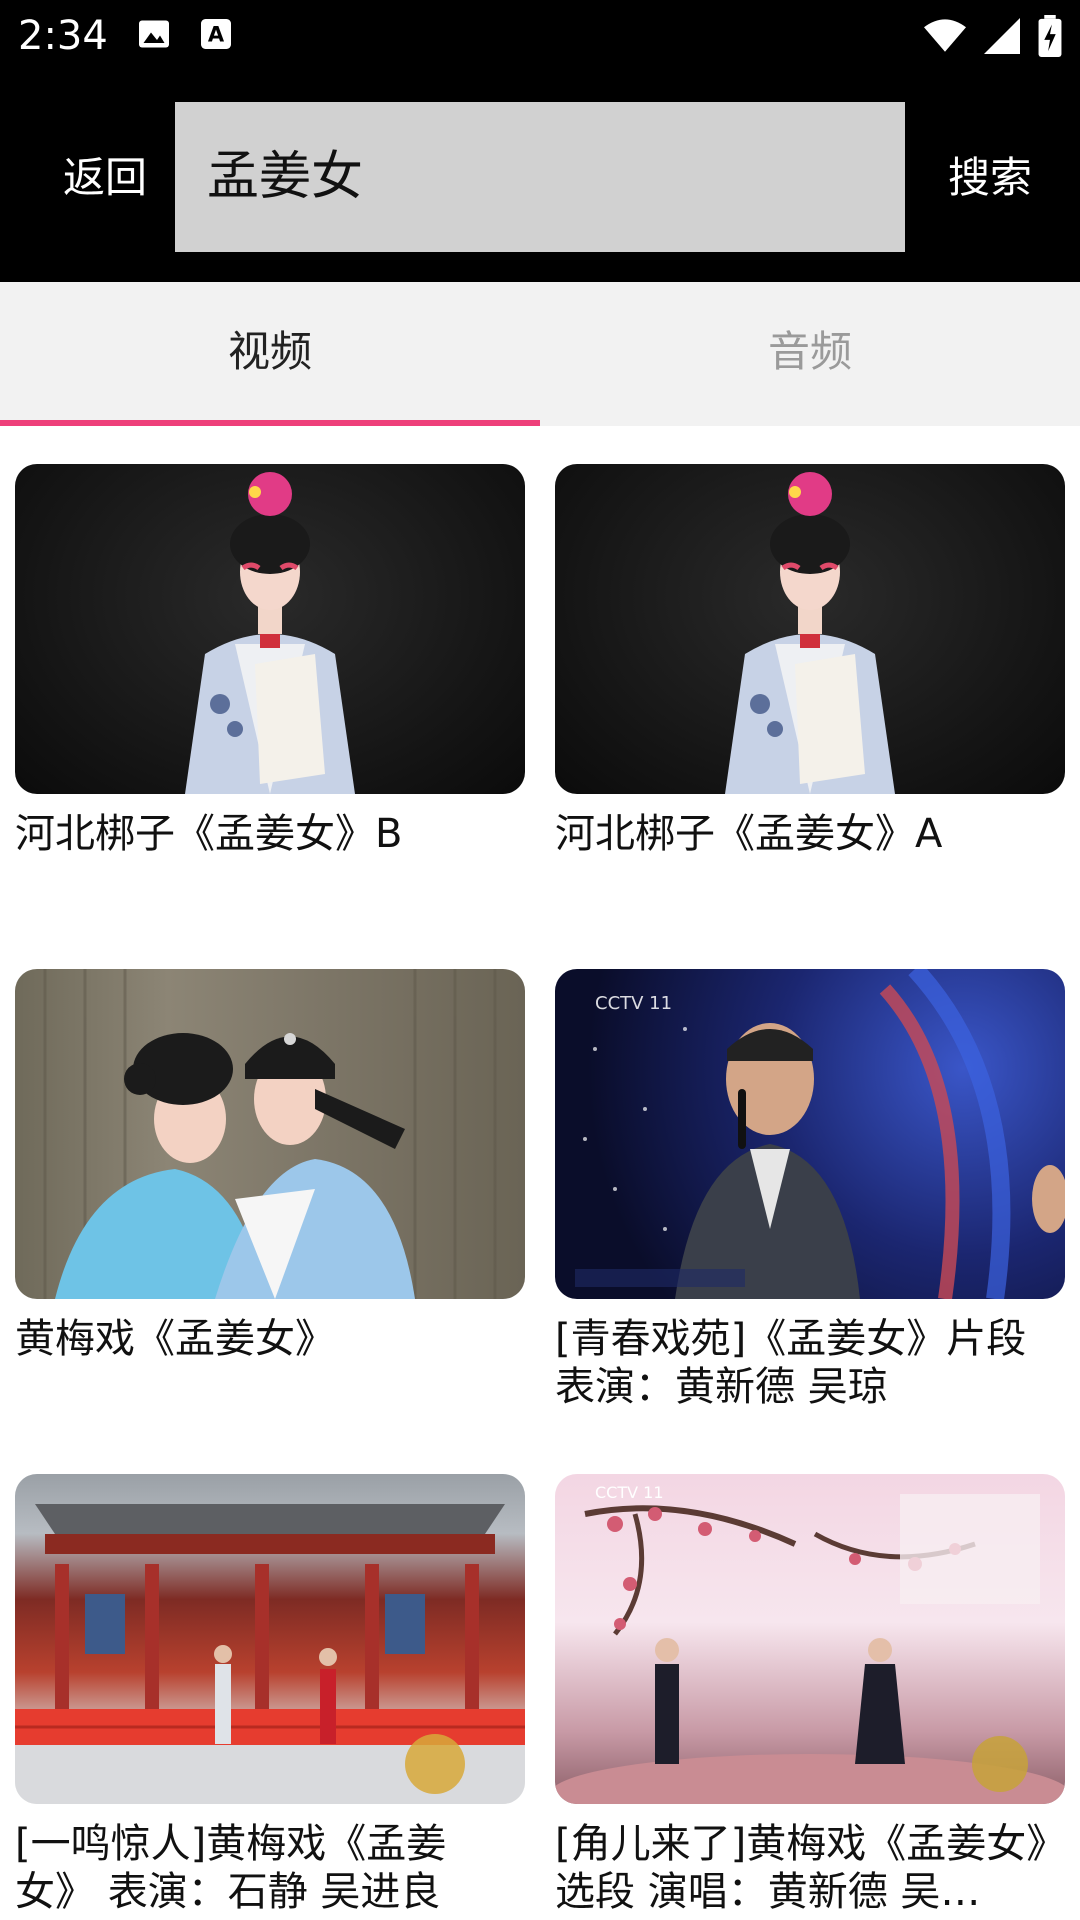 The height and width of the screenshot is (1920, 1080). What do you see at coordinates (791, 1363) in the screenshot?
I see `video-title: [青春戏苑]《孟姜女》片段 表演：黄新德 吴琼` at bounding box center [791, 1363].